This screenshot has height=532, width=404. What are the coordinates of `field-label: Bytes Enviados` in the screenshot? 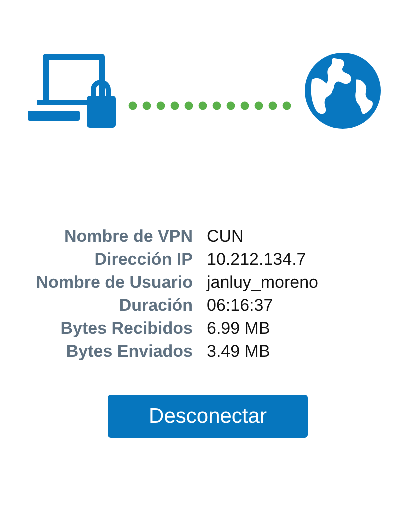 It's located at (129, 352).